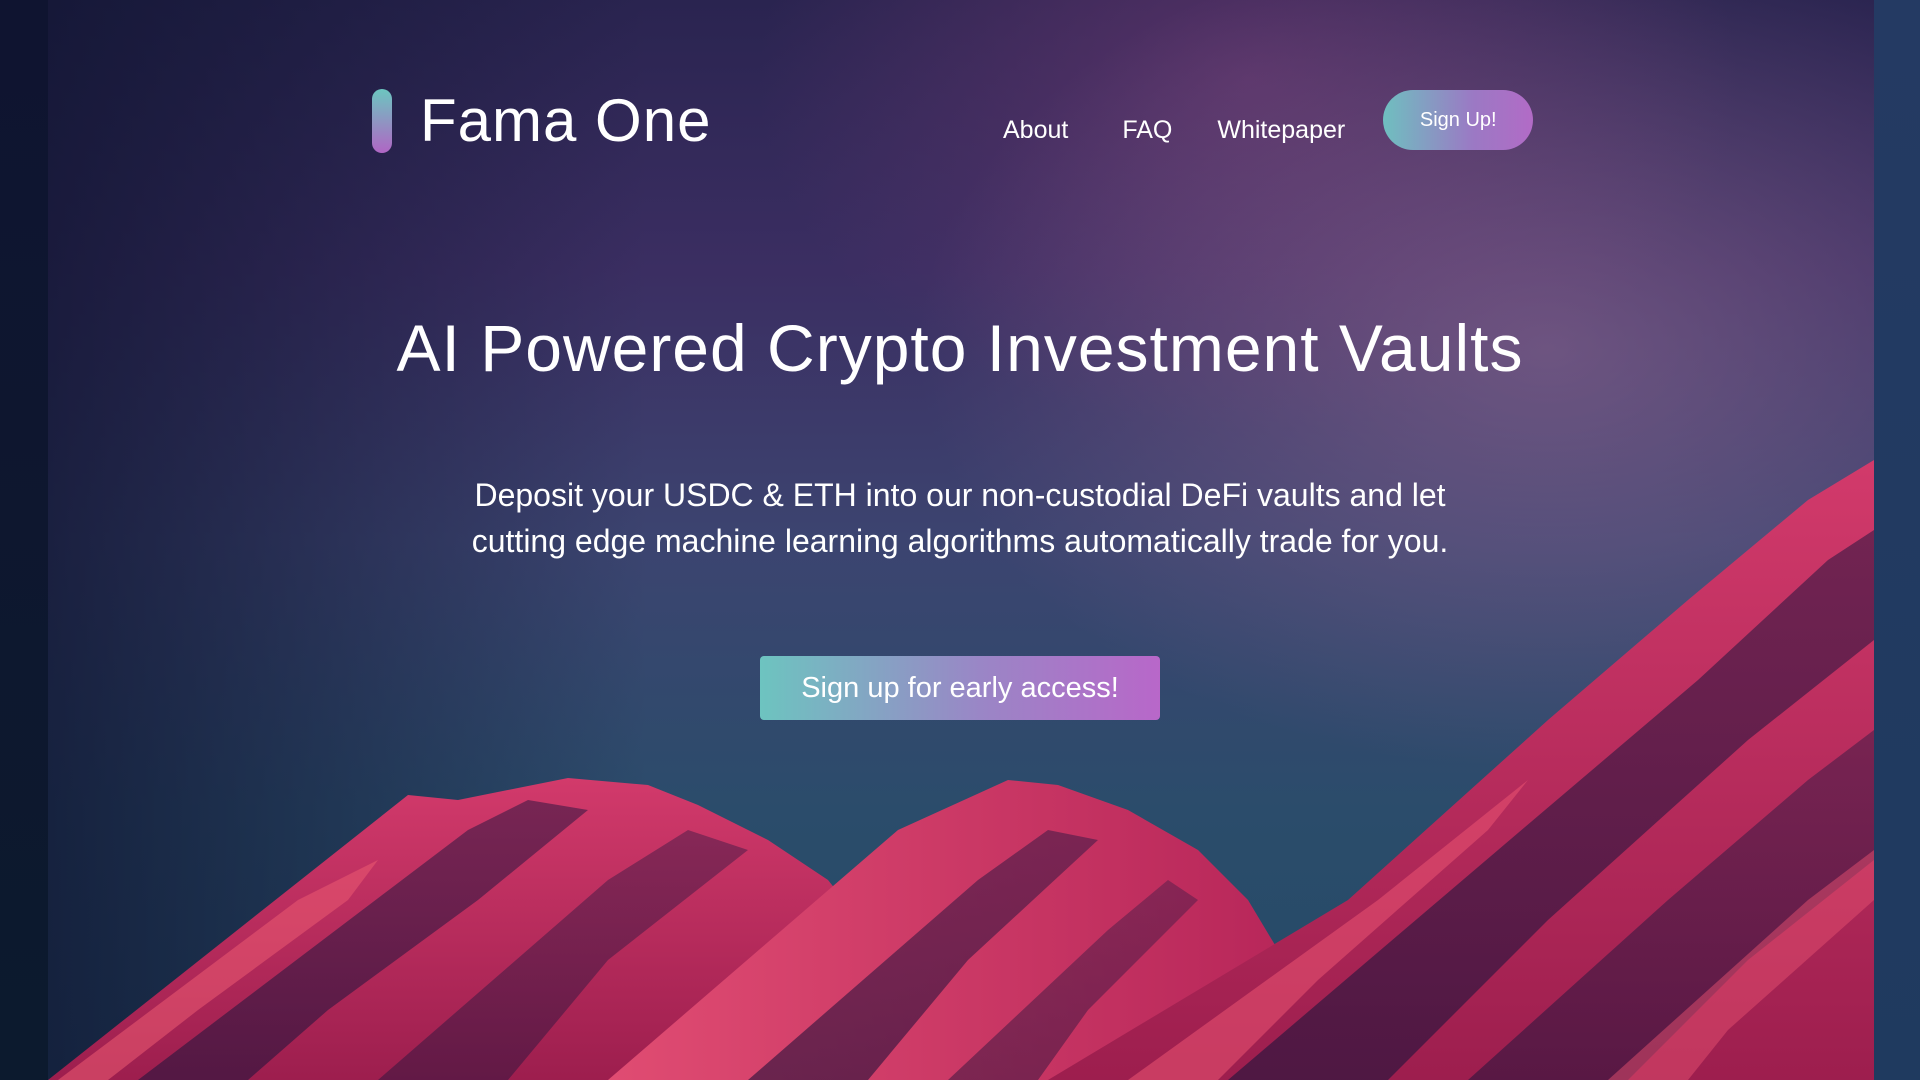 Image resolution: width=1920 pixels, height=1080 pixels. What do you see at coordinates (382, 120) in the screenshot?
I see `gradient-bar-icon` at bounding box center [382, 120].